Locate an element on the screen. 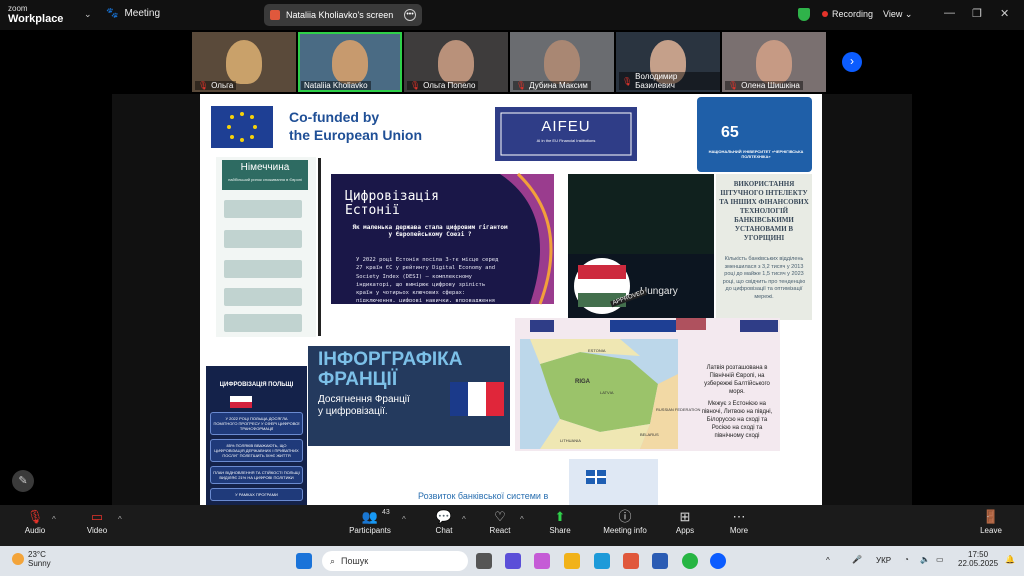 The image size is (1024, 576). tray-chevron-icon: ^ is located at coordinates (828, 560).